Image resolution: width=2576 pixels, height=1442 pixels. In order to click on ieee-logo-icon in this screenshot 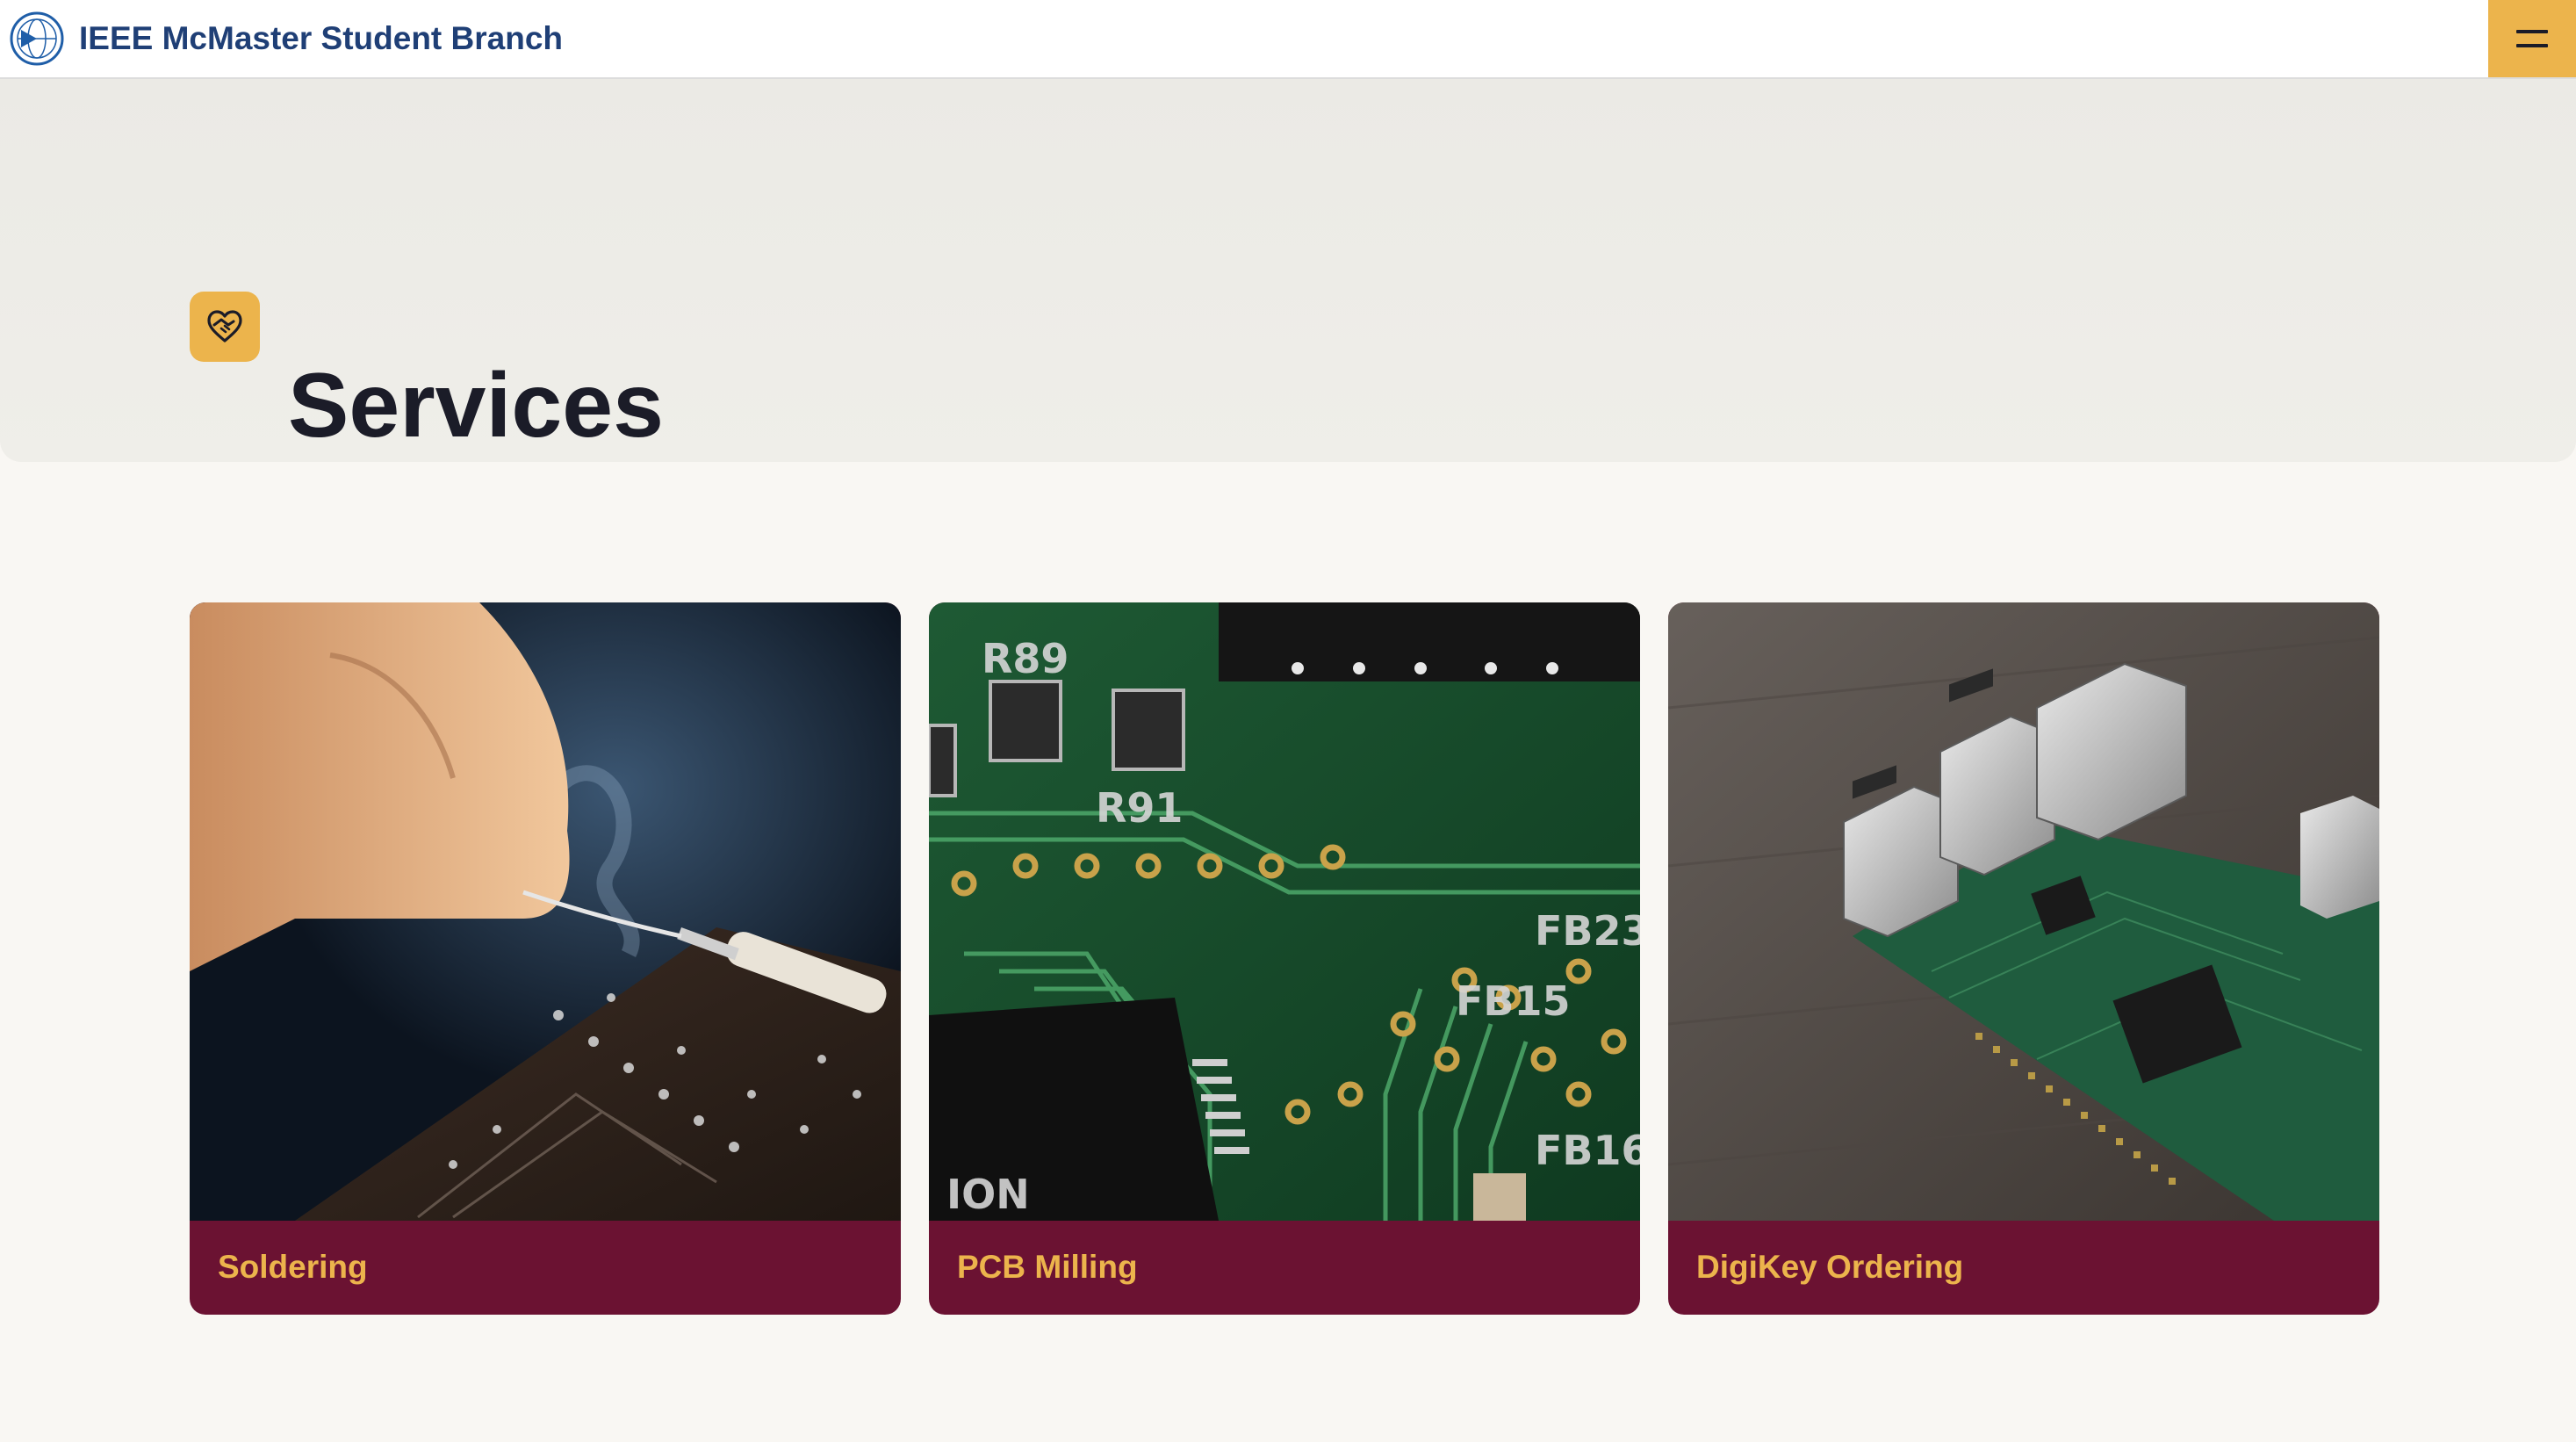, I will do `click(37, 38)`.